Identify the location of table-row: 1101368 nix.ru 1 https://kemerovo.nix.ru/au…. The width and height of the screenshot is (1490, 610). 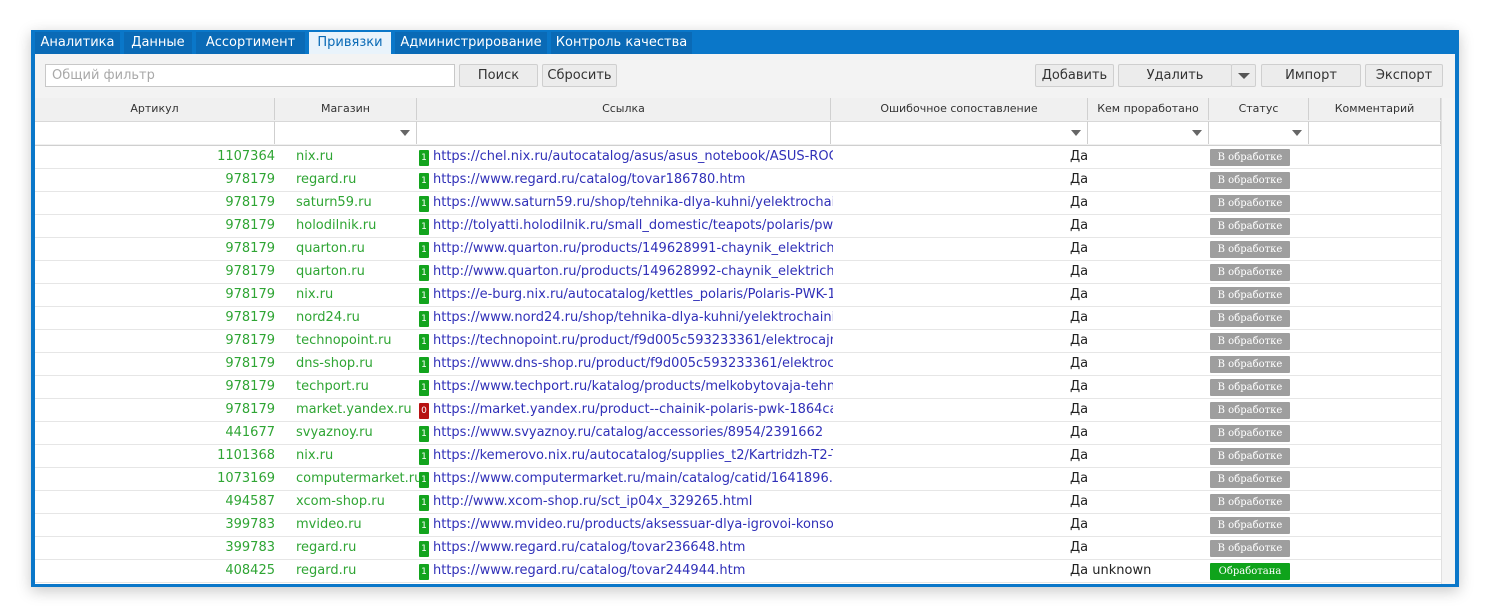
(738, 456).